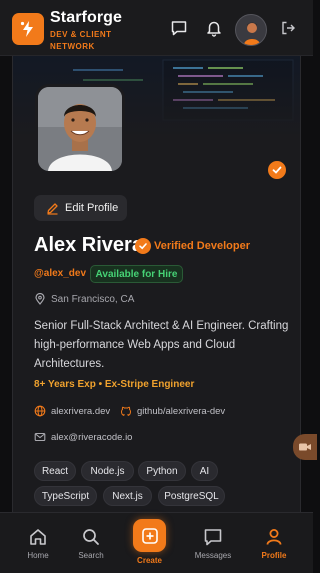 This screenshot has width=320, height=573. Describe the element at coordinates (251, 30) in the screenshot. I see `user-avatar` at that location.